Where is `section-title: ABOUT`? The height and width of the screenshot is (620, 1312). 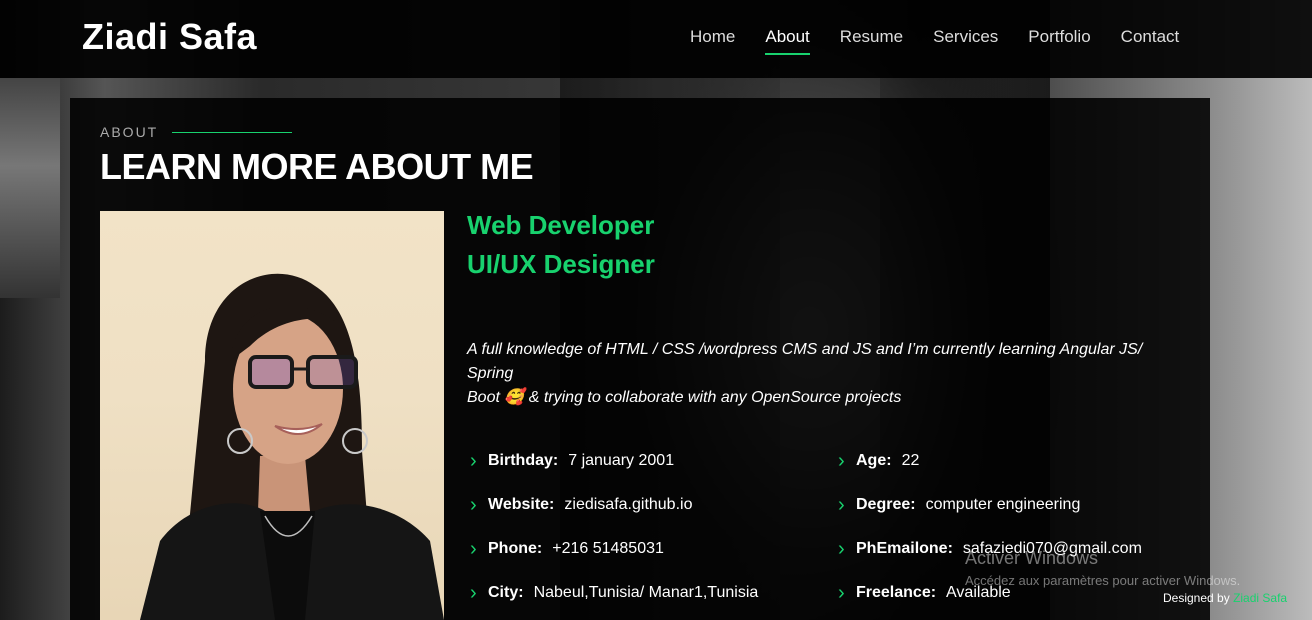
section-title: ABOUT is located at coordinates (196, 132).